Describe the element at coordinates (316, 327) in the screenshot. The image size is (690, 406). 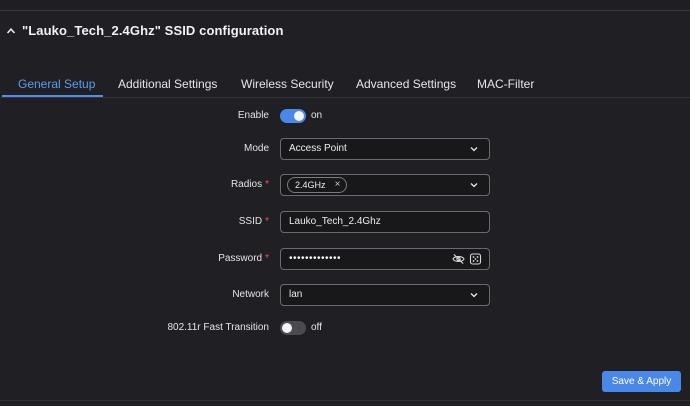
I see `fast-transition-state-text: off` at that location.